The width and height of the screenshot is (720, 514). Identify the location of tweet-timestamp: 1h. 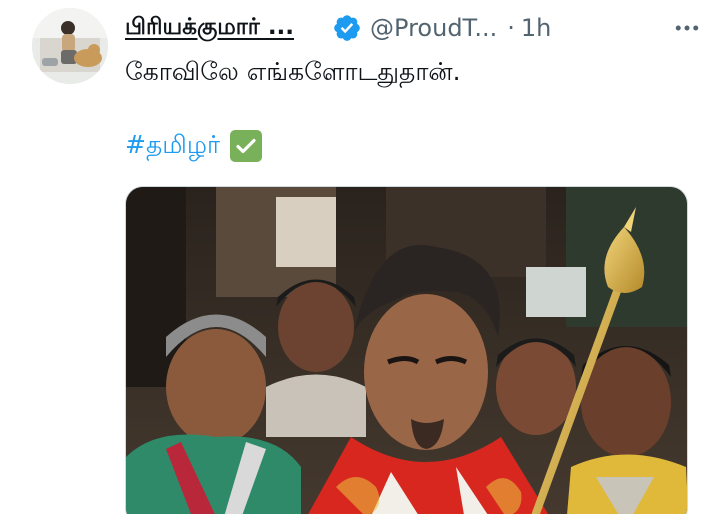
(536, 28).